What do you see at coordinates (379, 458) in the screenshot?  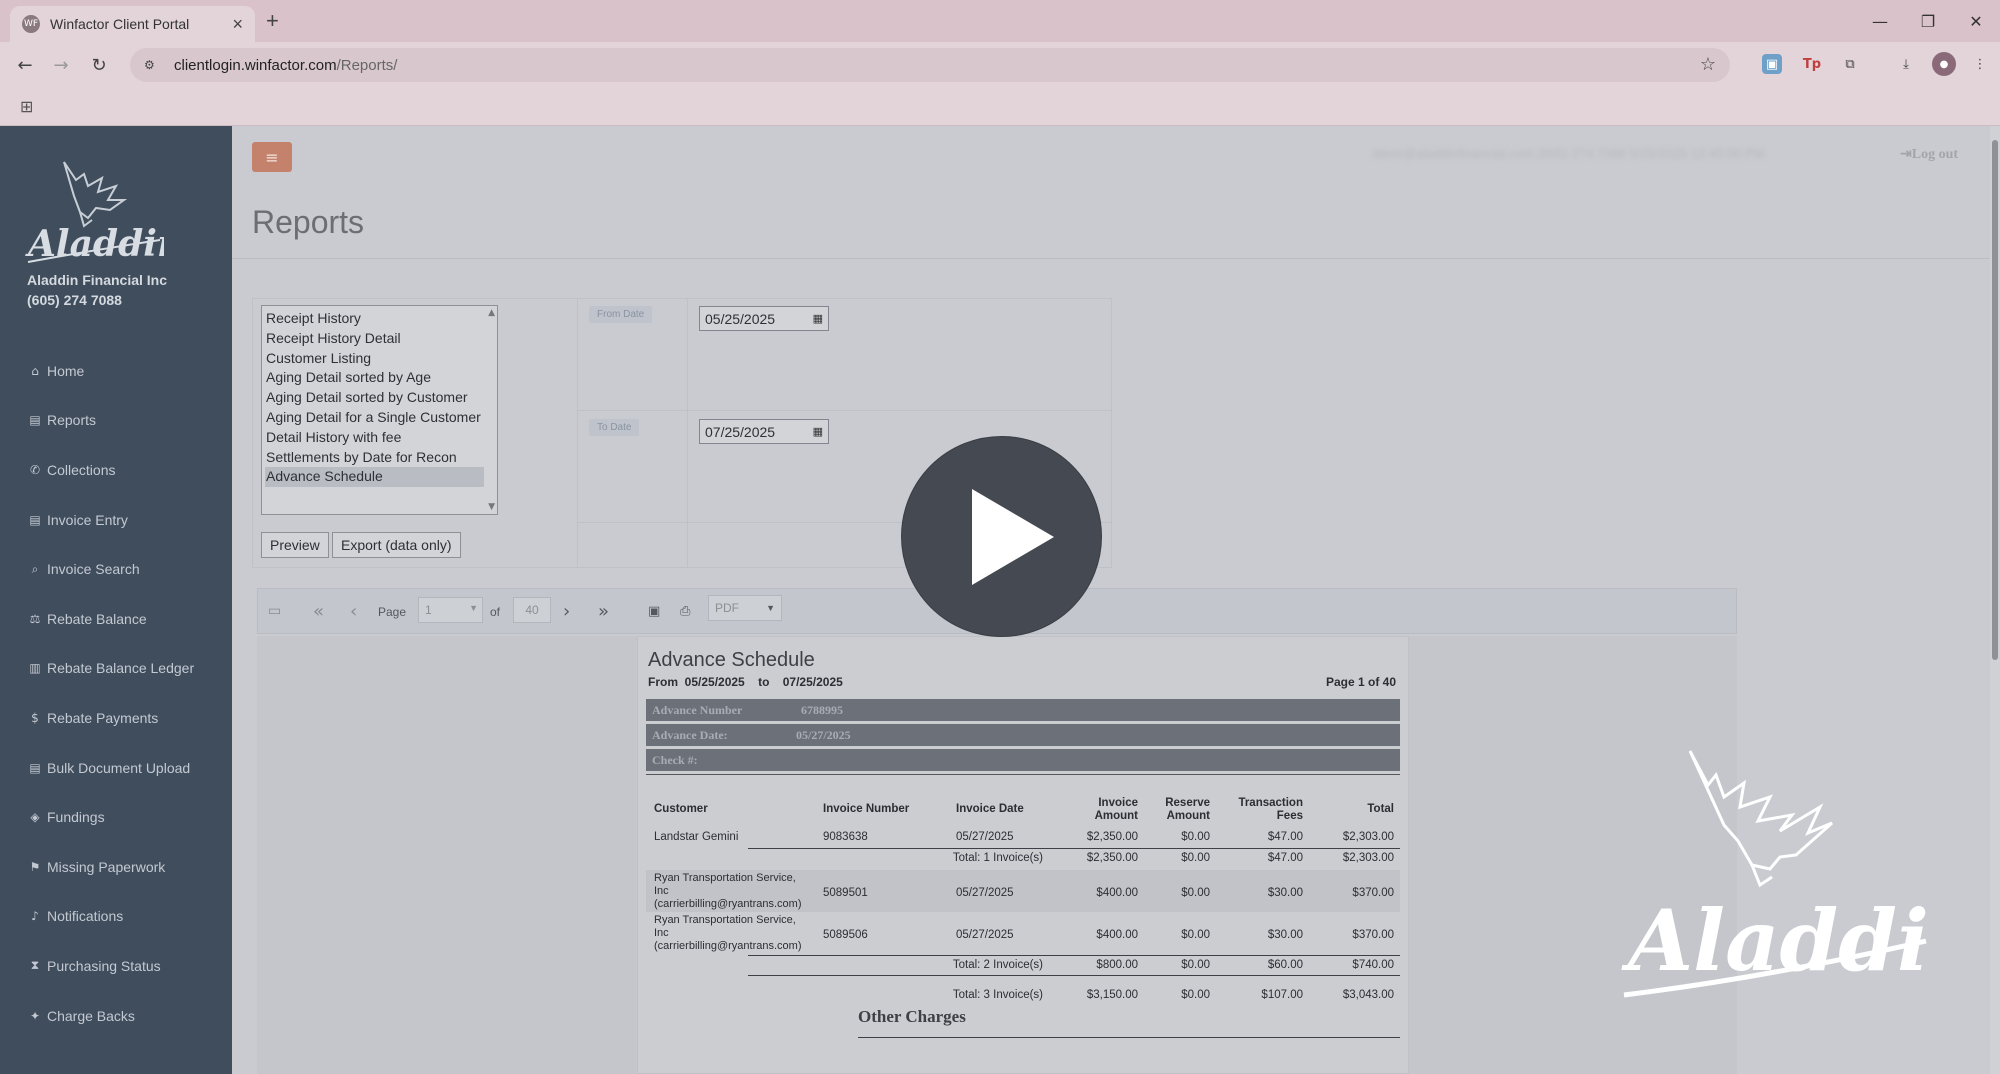 I see `report-option: Settlements by Date for Recon` at bounding box center [379, 458].